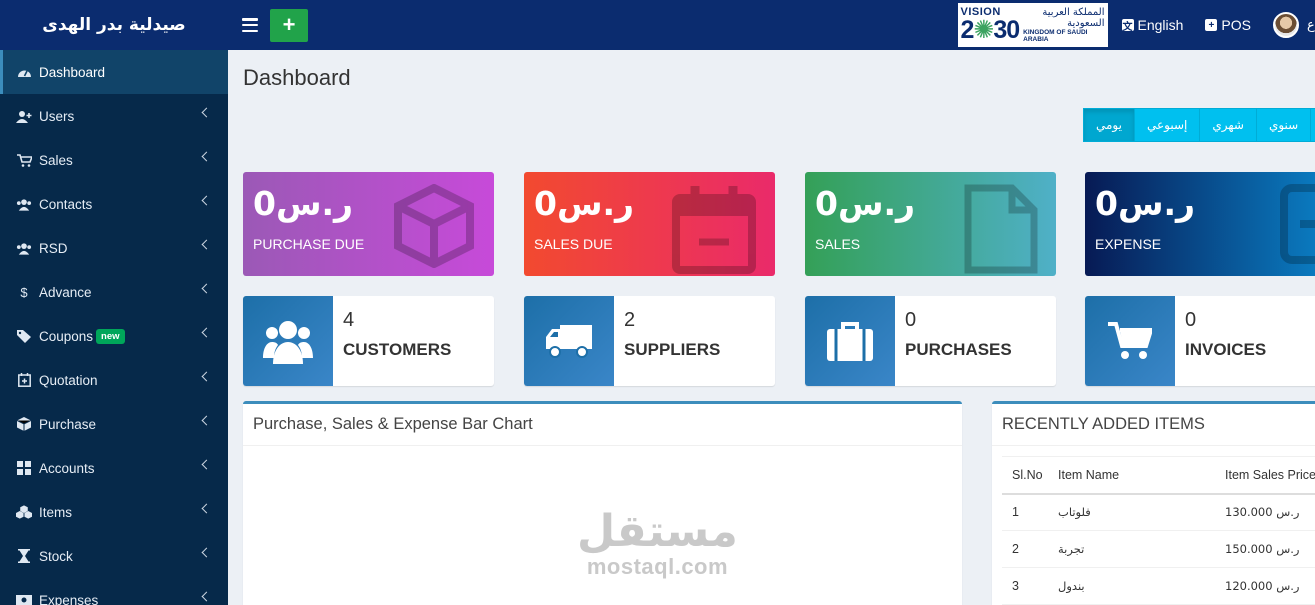  What do you see at coordinates (672, 349) in the screenshot?
I see `count-label: SUPPLIERS` at bounding box center [672, 349].